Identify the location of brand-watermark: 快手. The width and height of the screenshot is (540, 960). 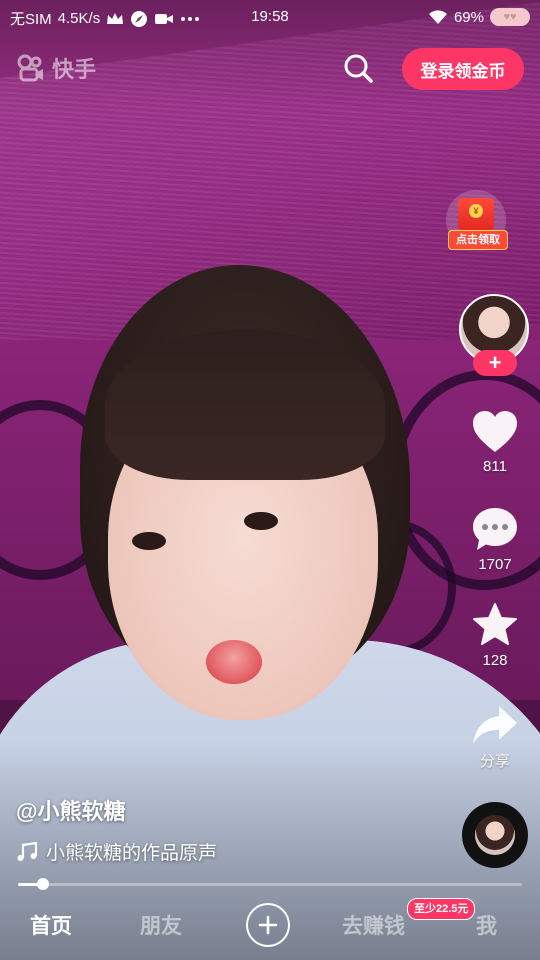
(56, 68).